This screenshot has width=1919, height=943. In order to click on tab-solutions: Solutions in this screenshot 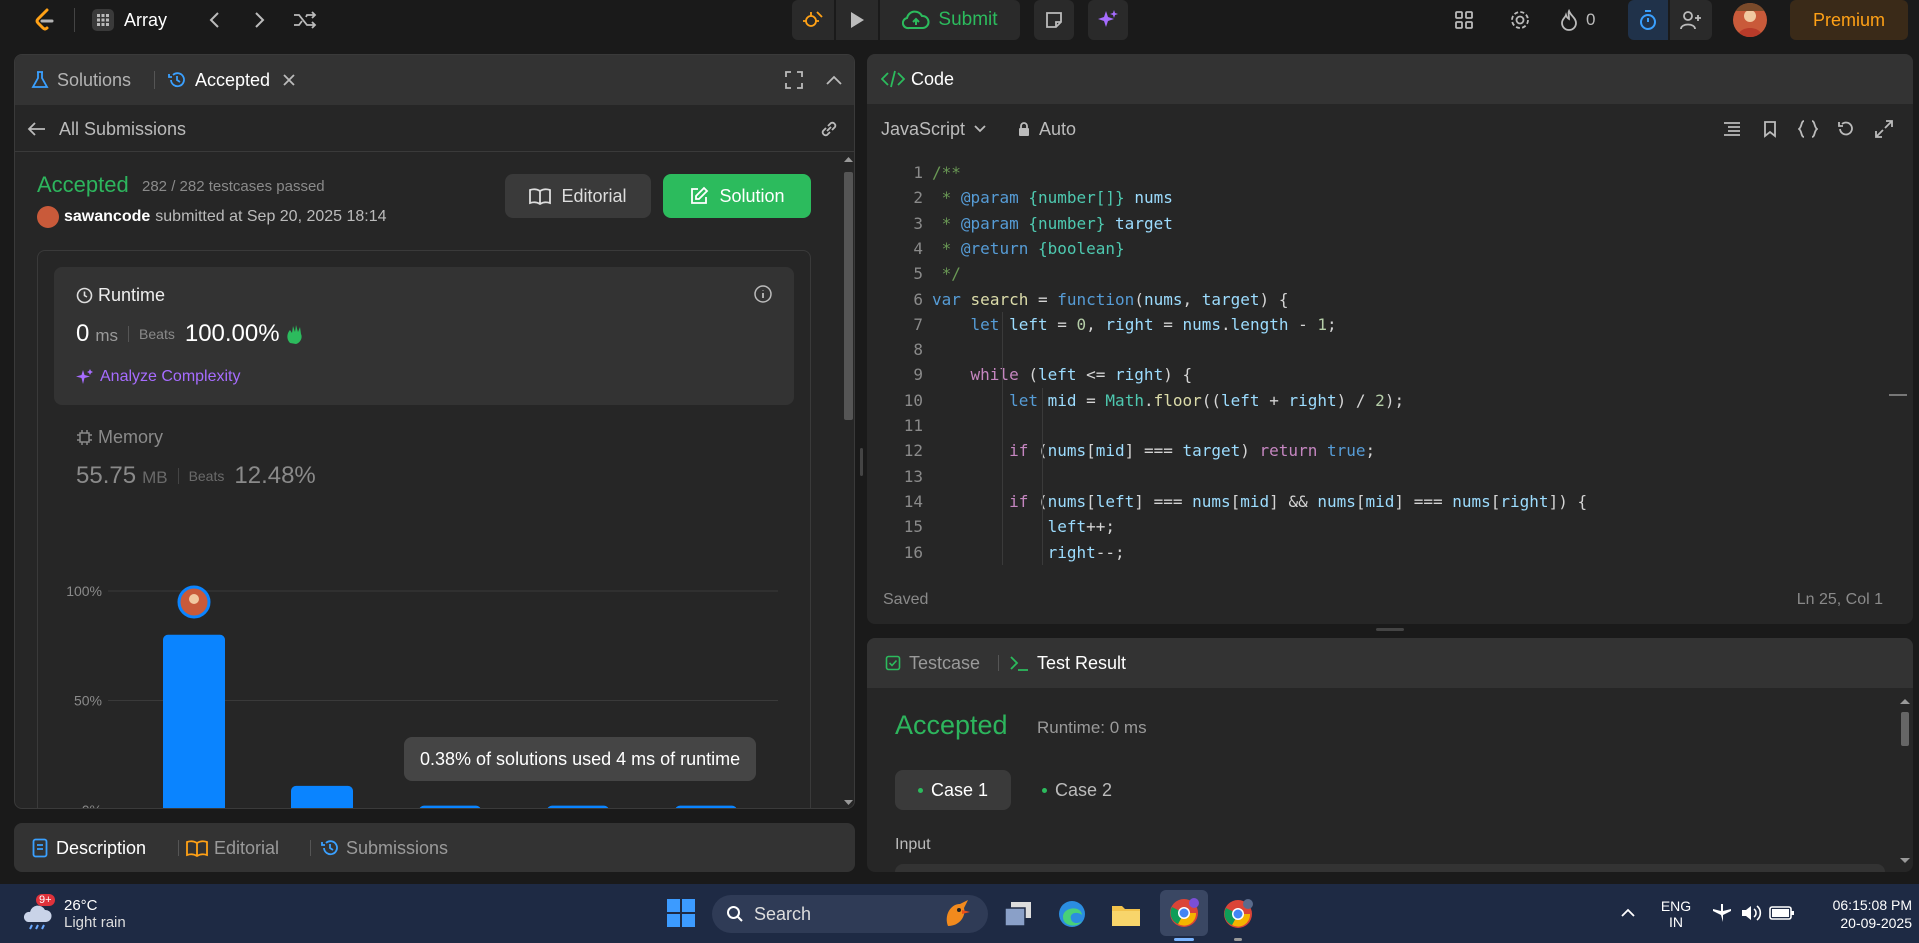, I will do `click(81, 80)`.